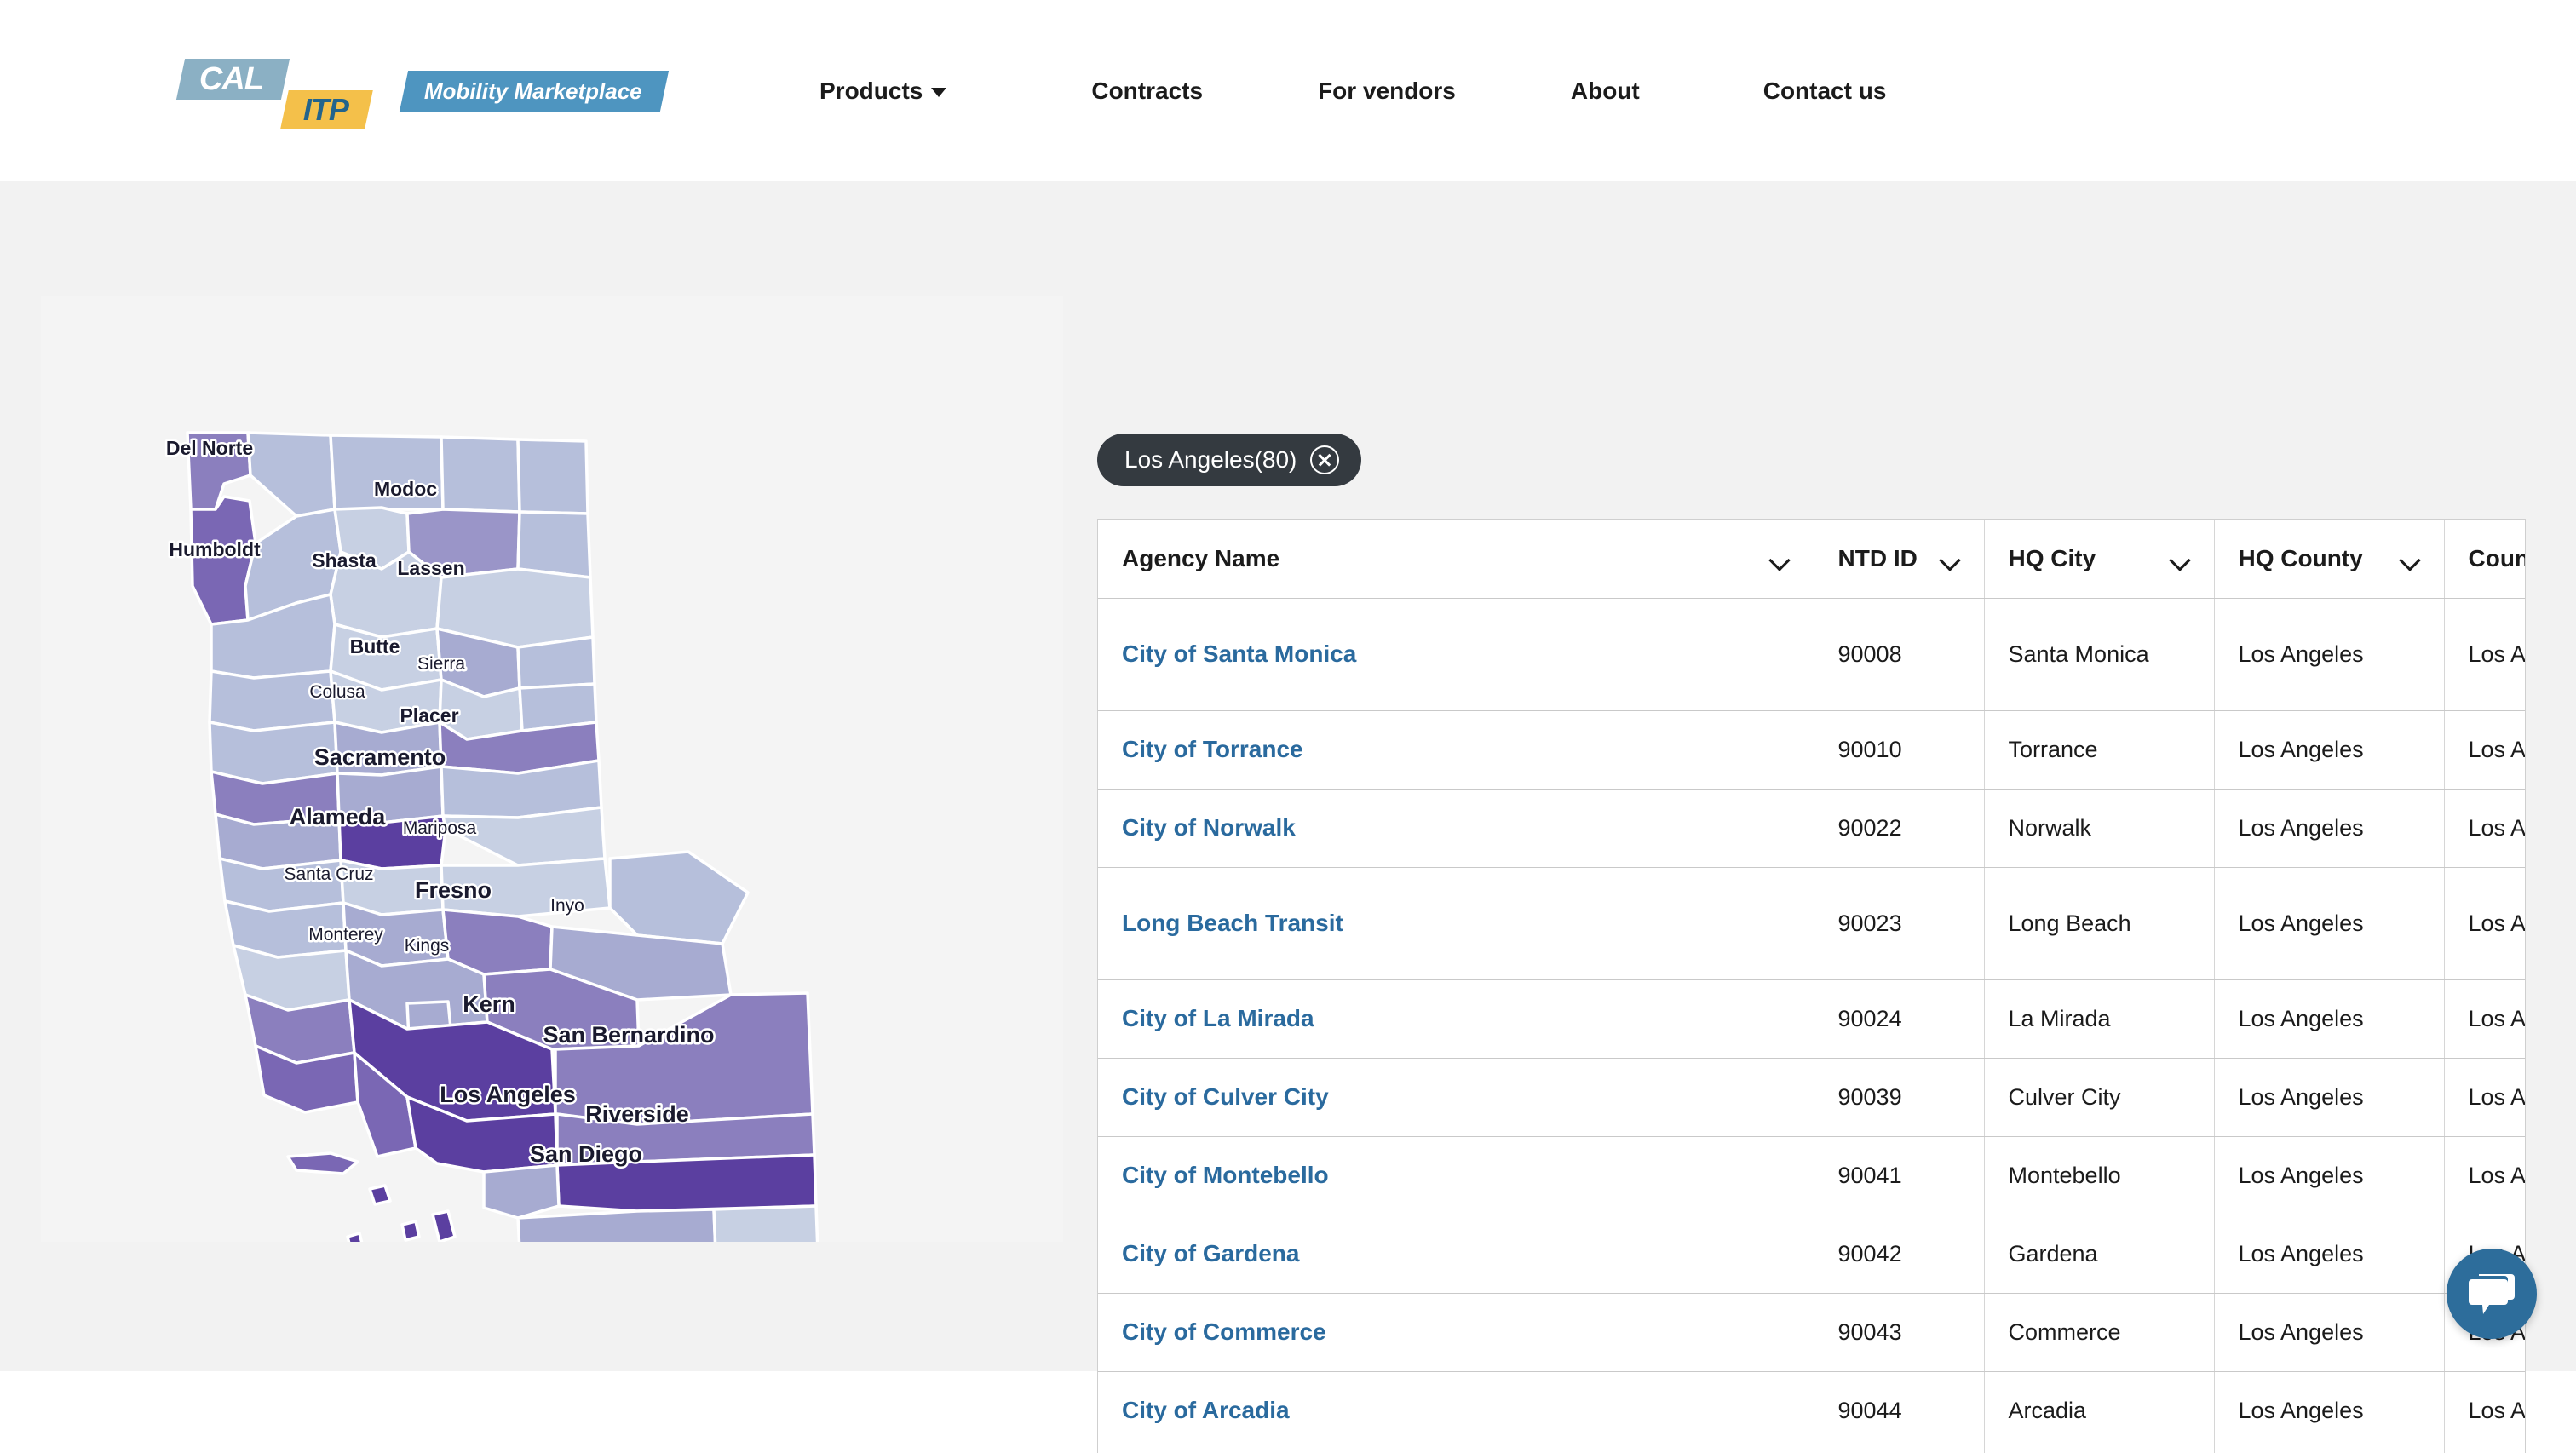  Describe the element at coordinates (679, 897) in the screenshot. I see `county-mono` at that location.